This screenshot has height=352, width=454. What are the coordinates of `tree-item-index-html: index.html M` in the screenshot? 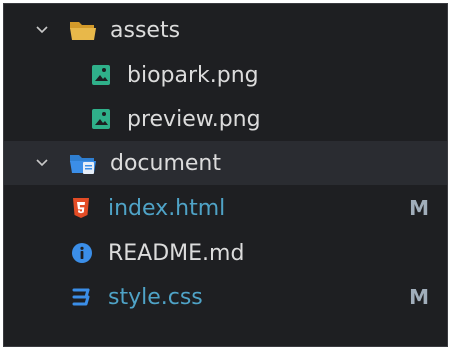 It's located at (225, 208).